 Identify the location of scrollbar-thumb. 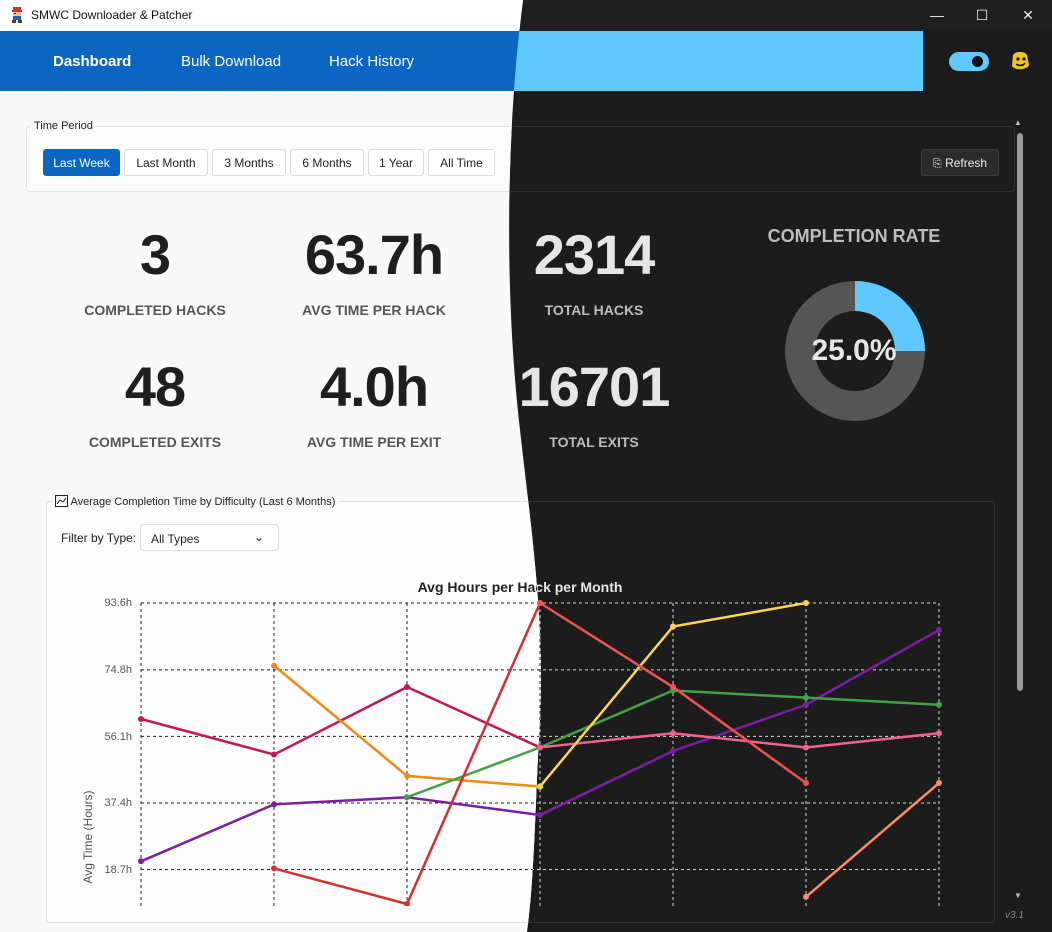
(1020, 412).